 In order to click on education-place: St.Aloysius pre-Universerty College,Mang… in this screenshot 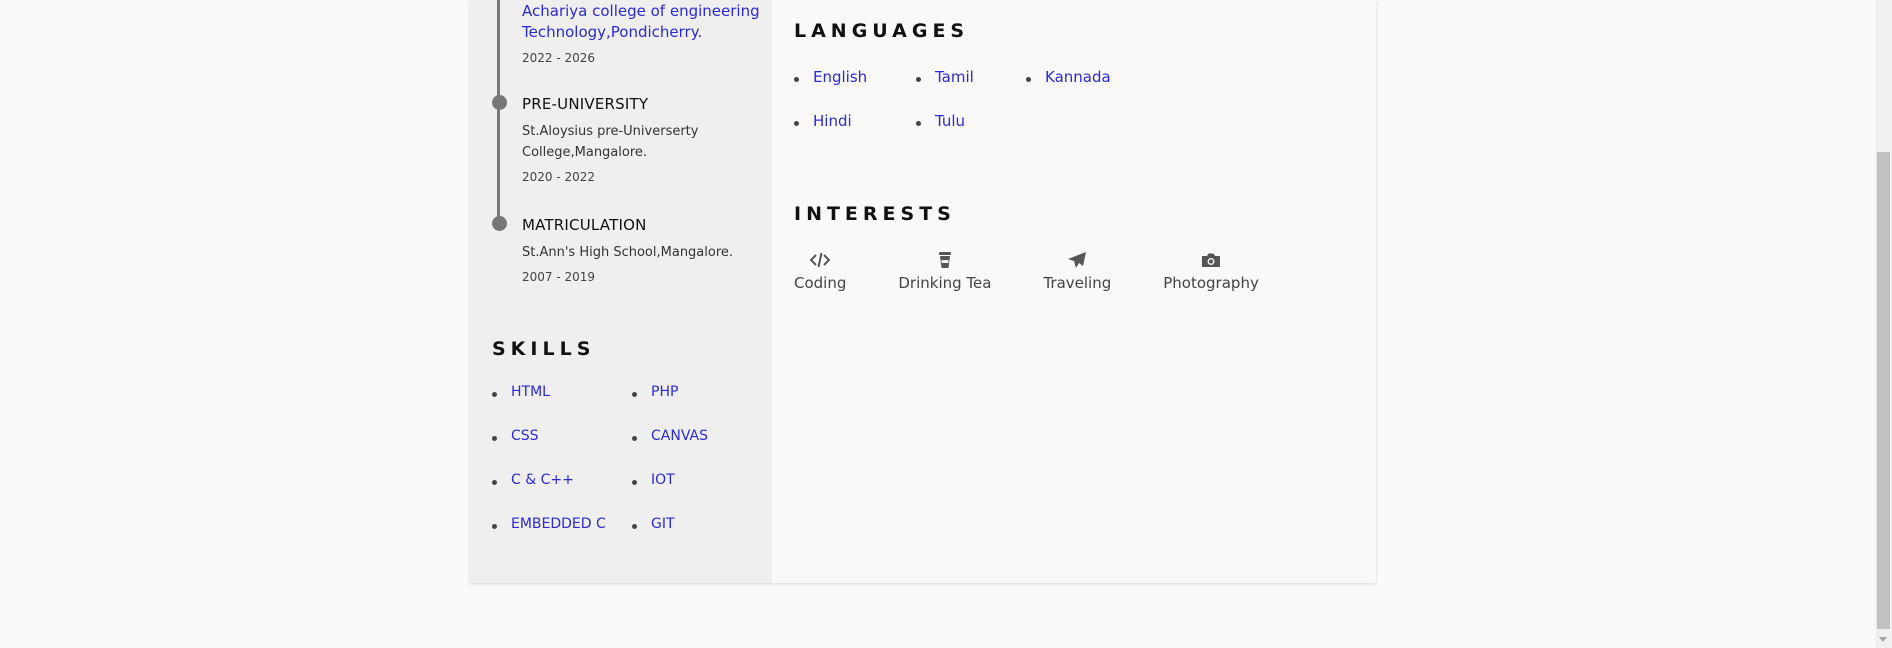, I will do `click(610, 142)`.